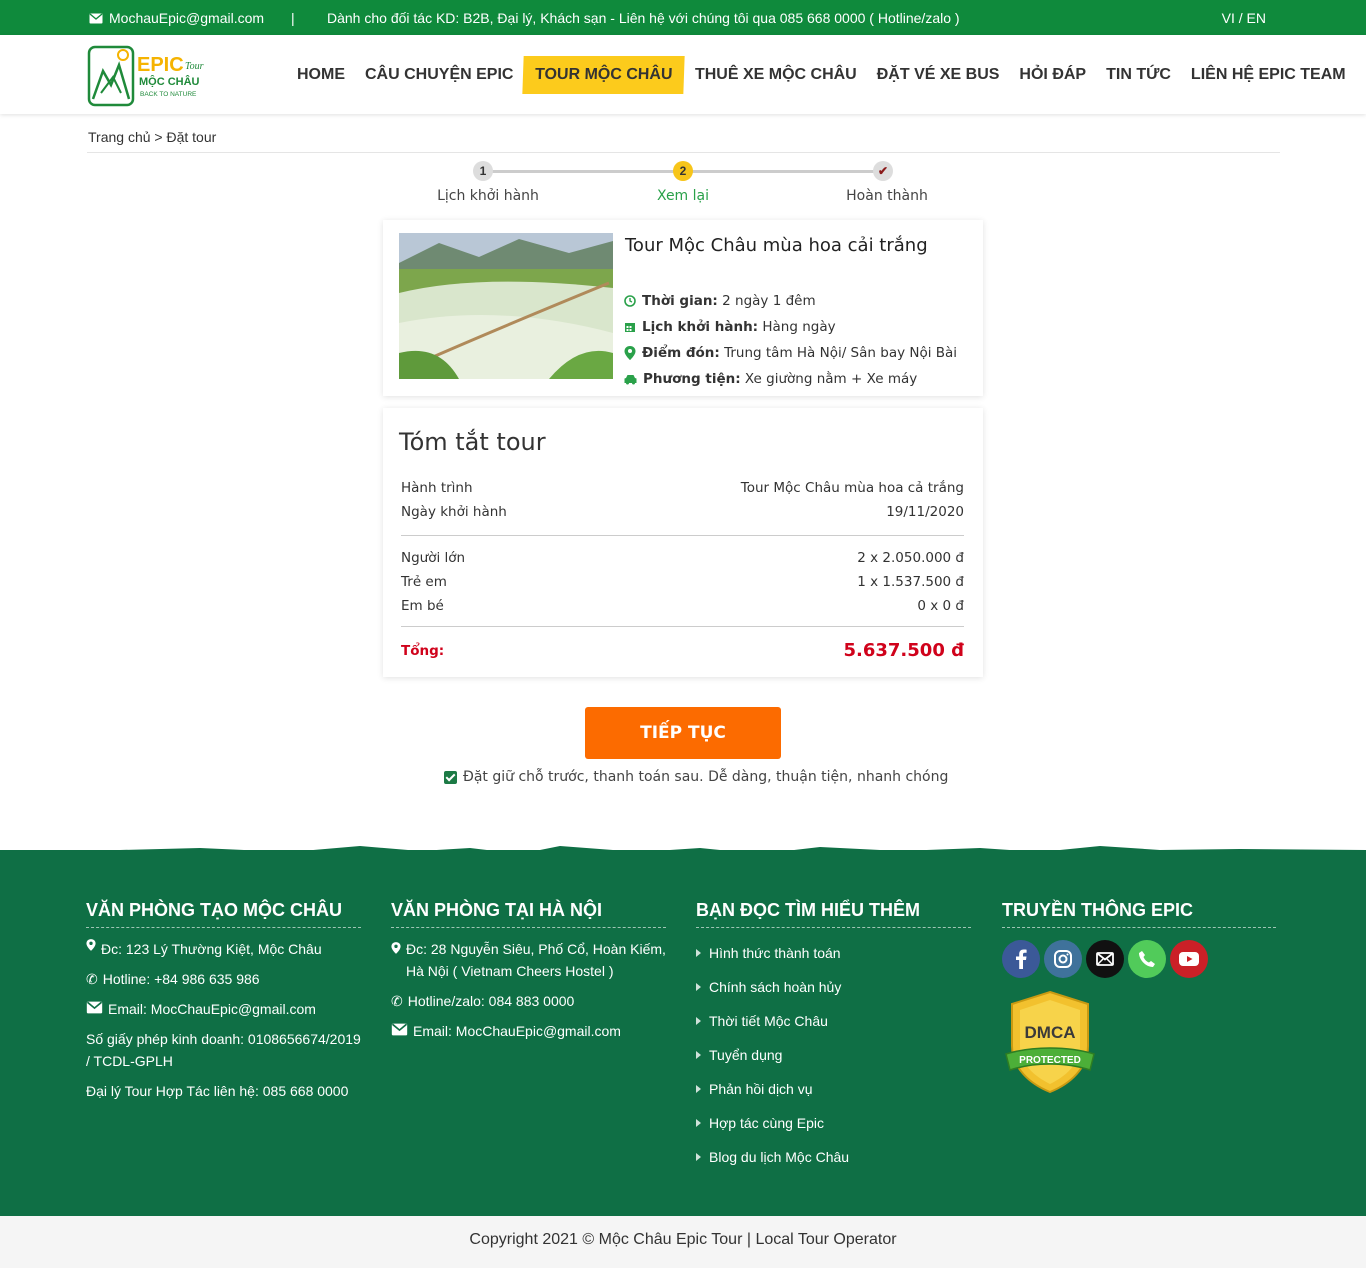 The image size is (1366, 1268). I want to click on footer-link-blog: Blog du lịch Mộc Châu, so click(833, 1157).